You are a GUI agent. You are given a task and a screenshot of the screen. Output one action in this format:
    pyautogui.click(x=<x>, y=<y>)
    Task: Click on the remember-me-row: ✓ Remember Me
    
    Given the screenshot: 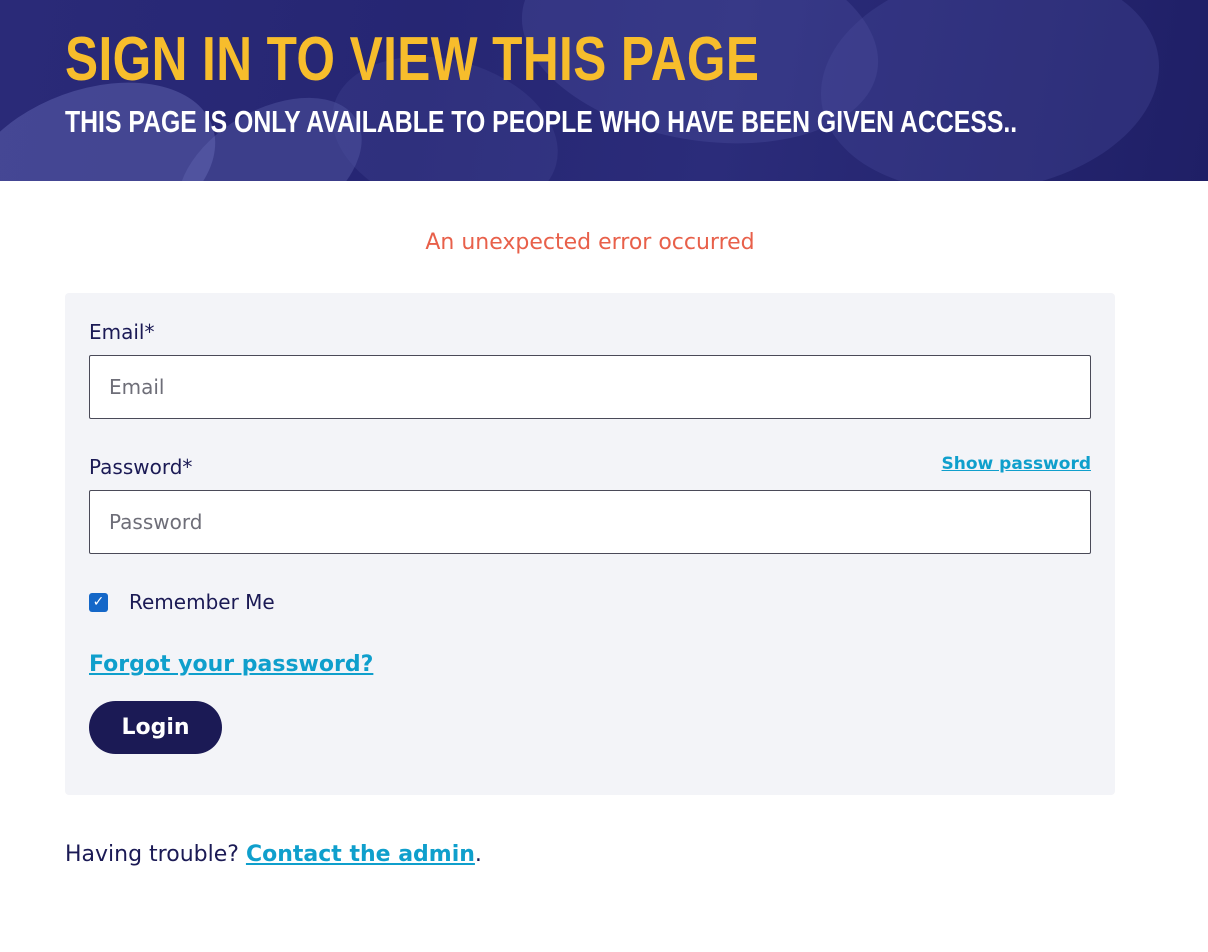 What is the action you would take?
    pyautogui.click(x=182, y=602)
    